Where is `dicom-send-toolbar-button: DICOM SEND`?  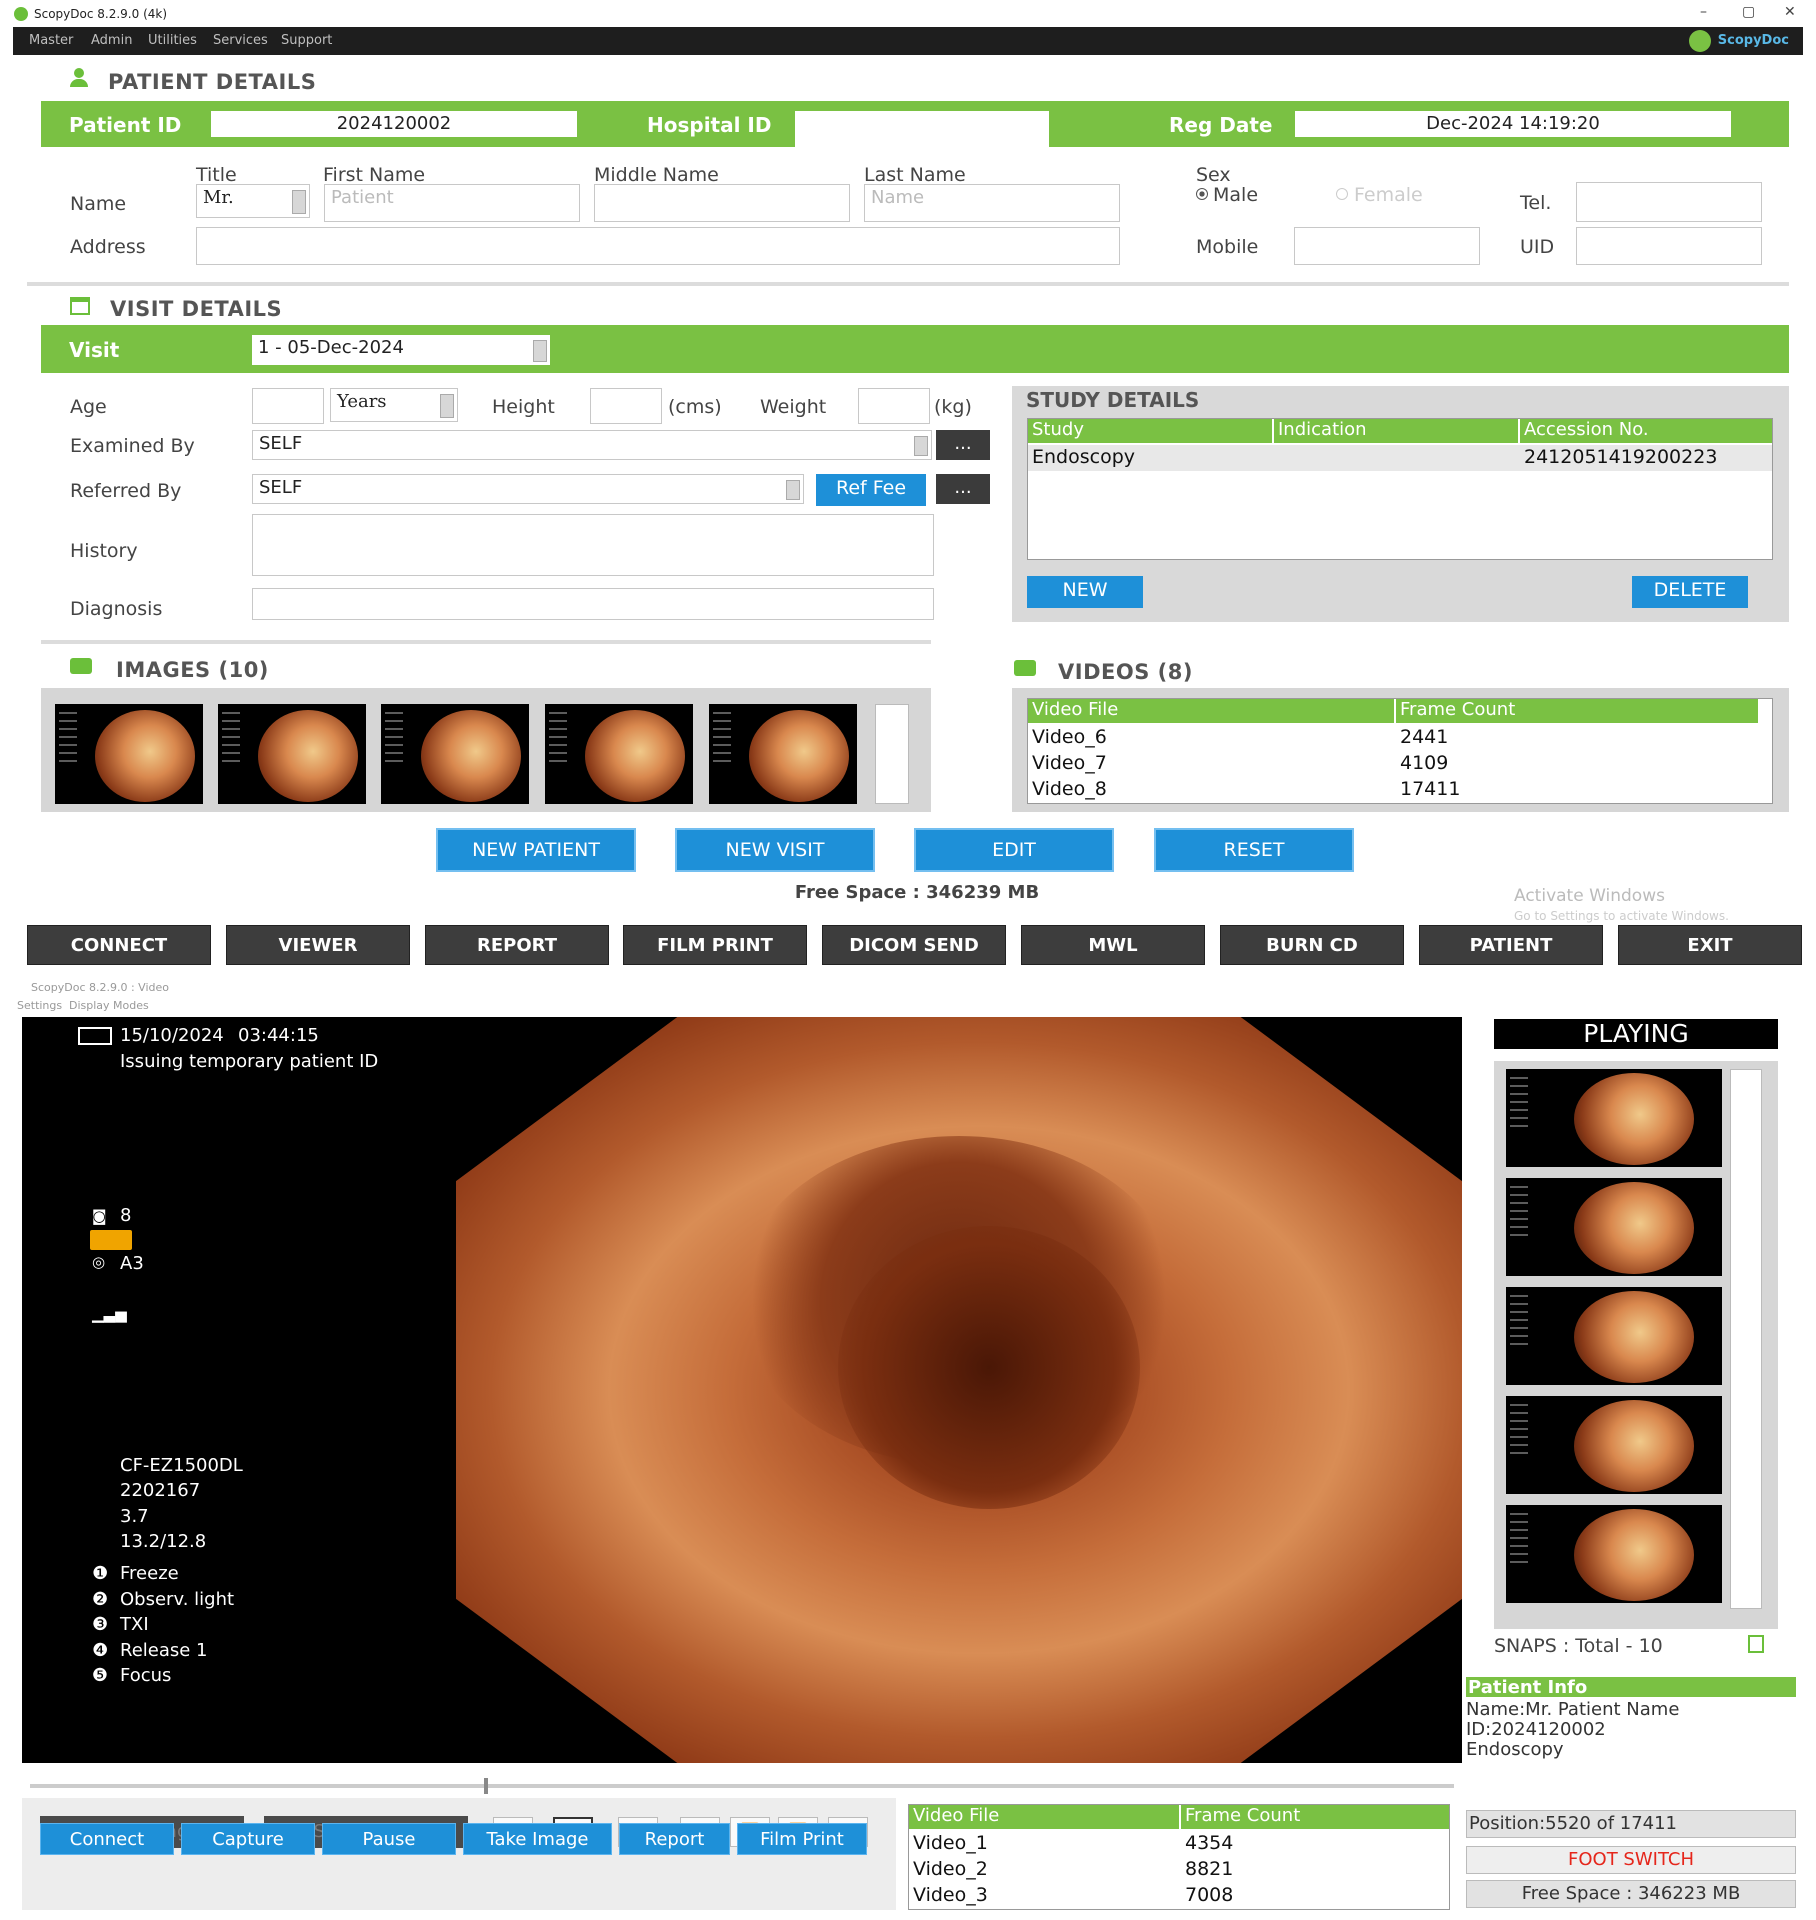
dicom-send-toolbar-button: DICOM SEND is located at coordinates (914, 945).